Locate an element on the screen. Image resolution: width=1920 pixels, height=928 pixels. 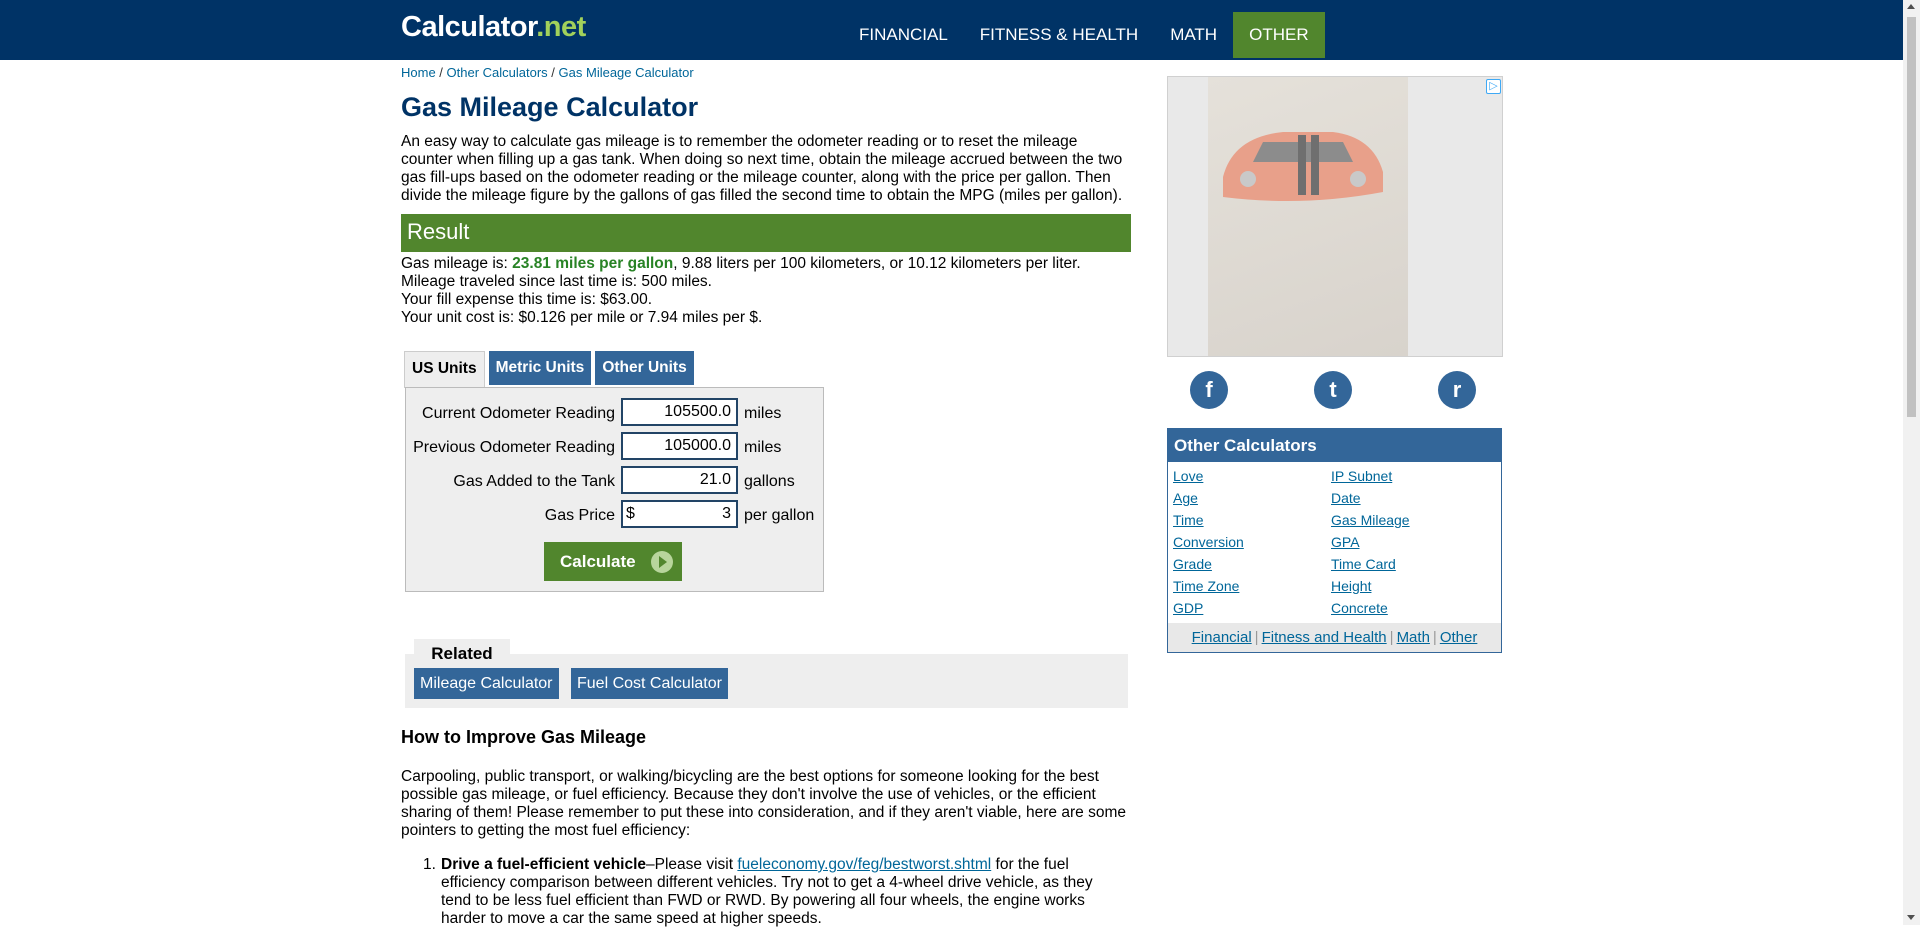
oc-link-conversion: Conversion is located at coordinates (1208, 542).